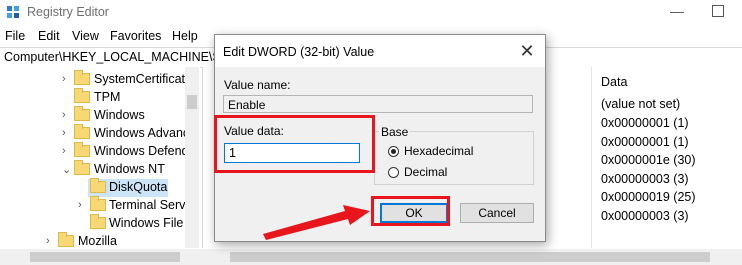  Describe the element at coordinates (640, 104) in the screenshot. I see `value-data-cell: (value not set)` at that location.